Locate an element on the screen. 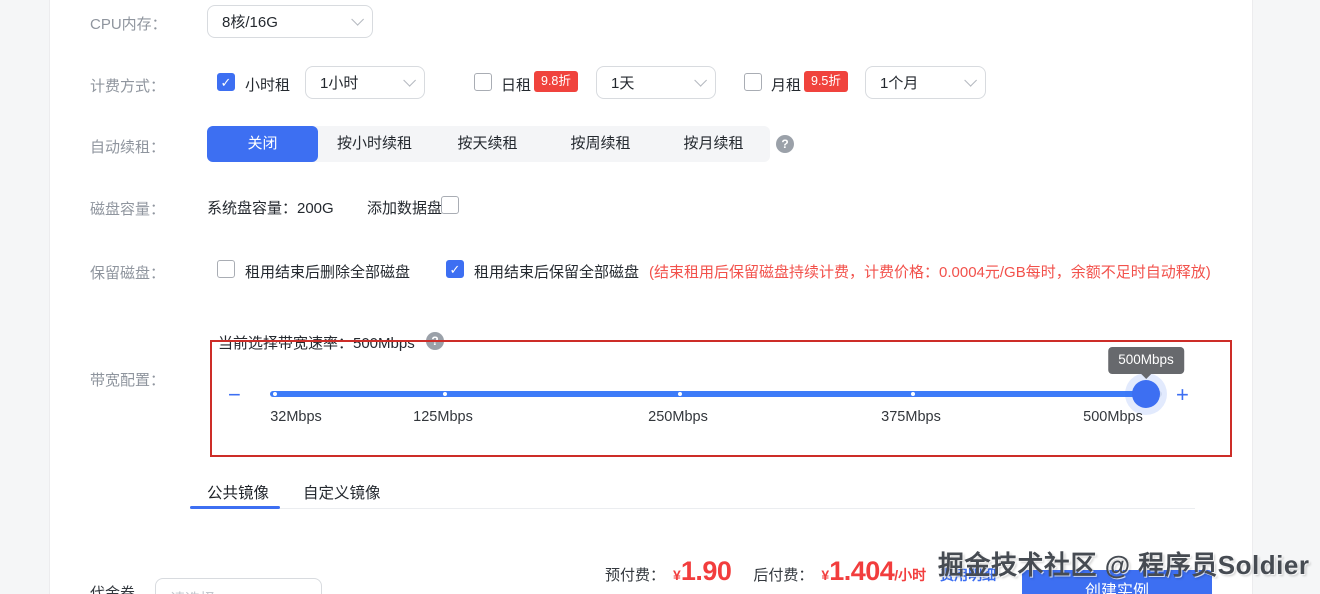 This screenshot has height=594, width=1320. active-tab-underline is located at coordinates (235, 507).